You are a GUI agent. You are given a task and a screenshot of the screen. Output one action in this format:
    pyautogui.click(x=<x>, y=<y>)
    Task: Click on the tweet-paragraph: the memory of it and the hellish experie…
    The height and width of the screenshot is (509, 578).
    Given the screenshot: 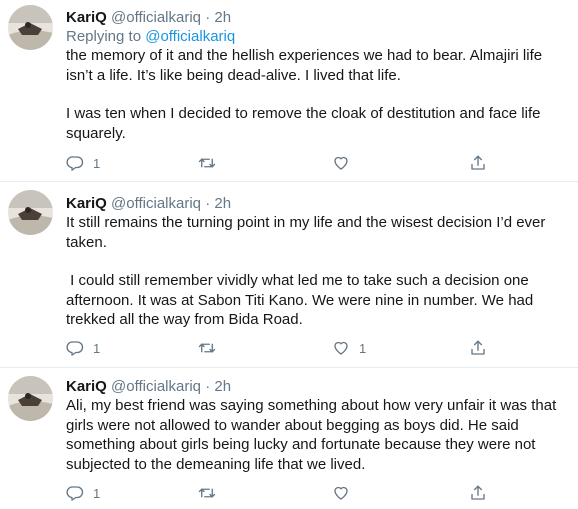 What is the action you would take?
    pyautogui.click(x=306, y=65)
    